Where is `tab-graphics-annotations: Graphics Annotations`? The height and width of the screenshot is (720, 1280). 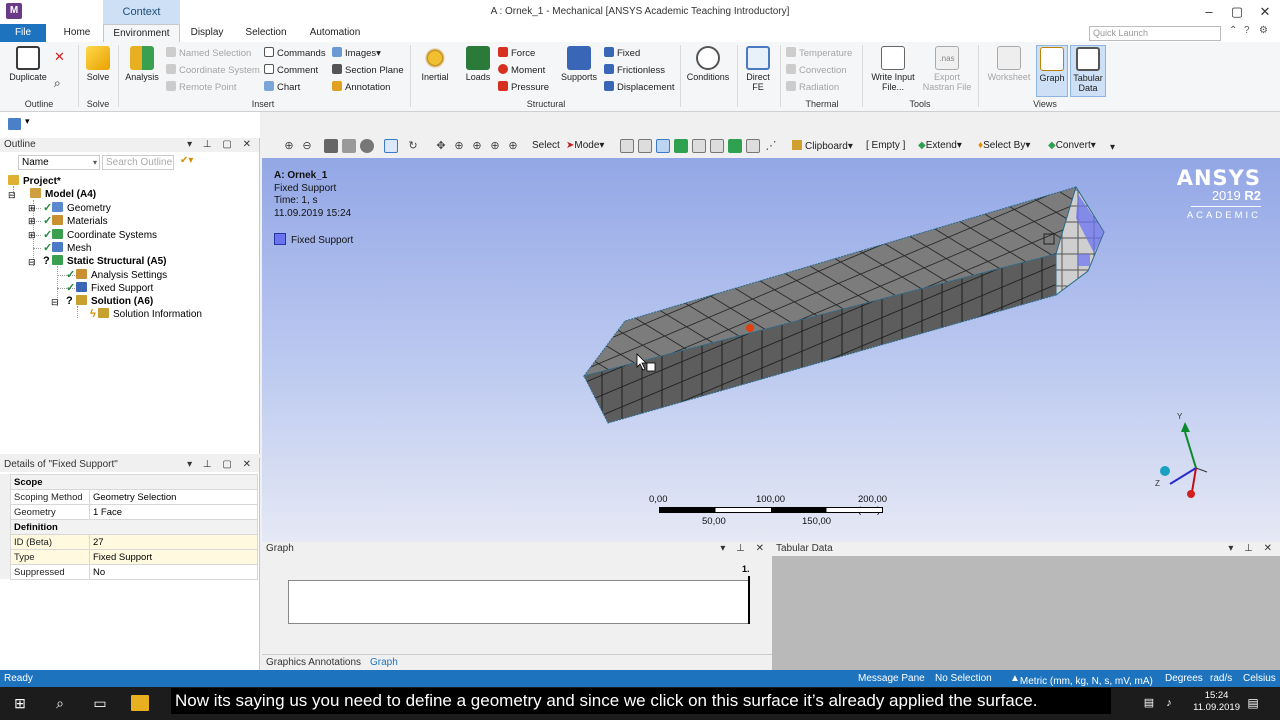 tab-graphics-annotations: Graphics Annotations is located at coordinates (313, 662).